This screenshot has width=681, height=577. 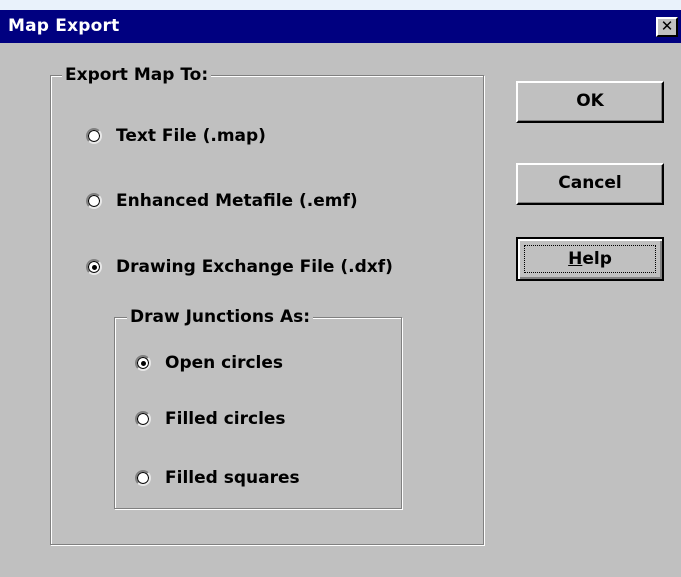 I want to click on radio-filled-circles-label: Filled circles, so click(x=225, y=419).